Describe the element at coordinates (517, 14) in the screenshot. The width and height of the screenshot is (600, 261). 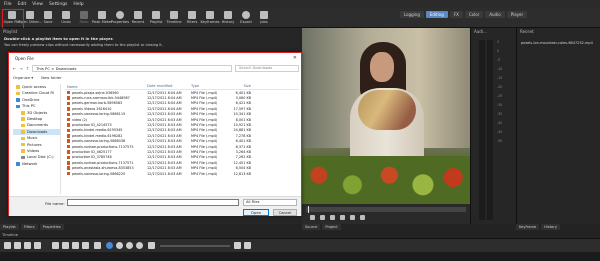
I see `layout-tab-player: Player` at that location.